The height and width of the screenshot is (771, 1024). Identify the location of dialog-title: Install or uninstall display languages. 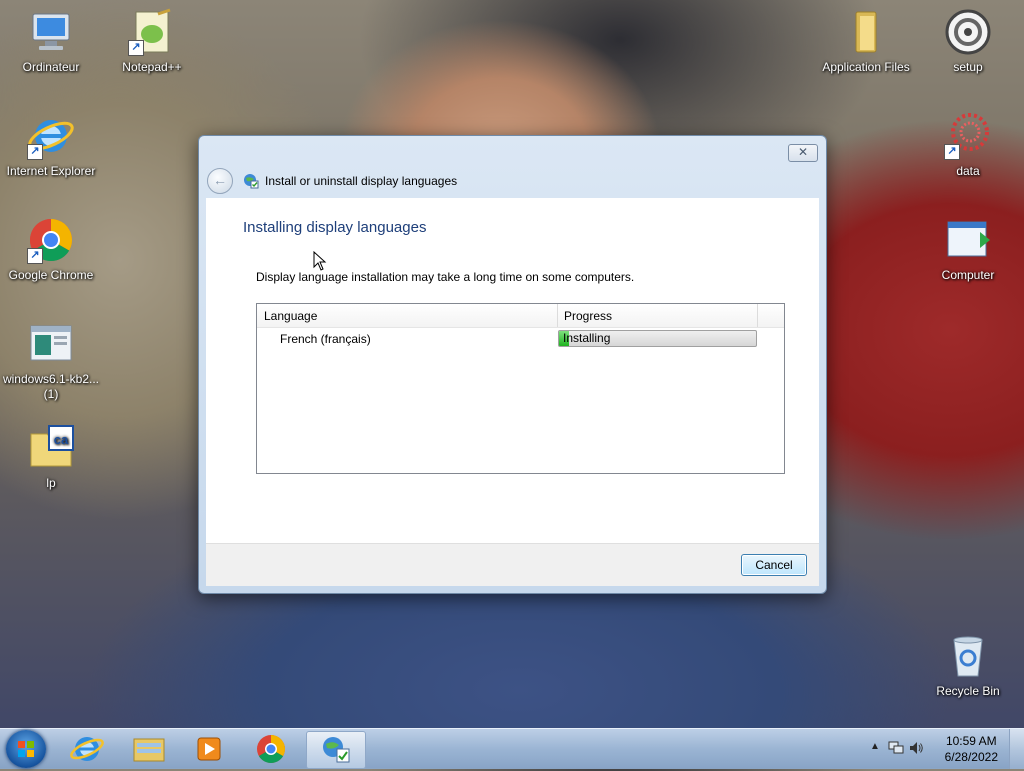
(361, 181).